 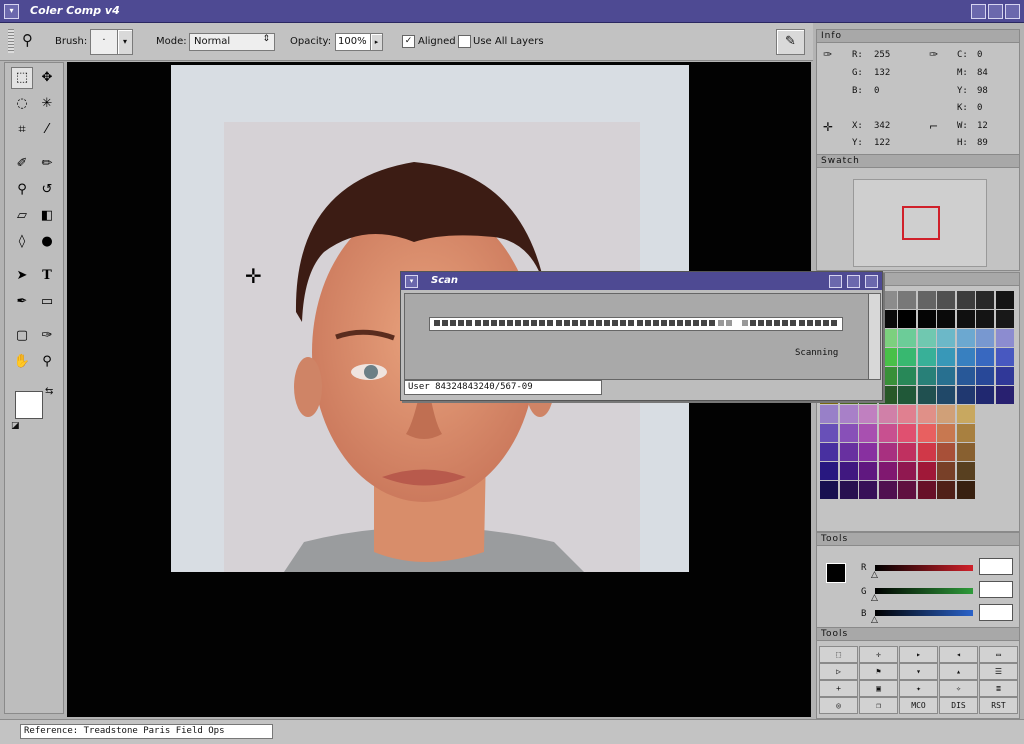 I want to click on swap-colors-icon: ⇆, so click(x=49, y=391).